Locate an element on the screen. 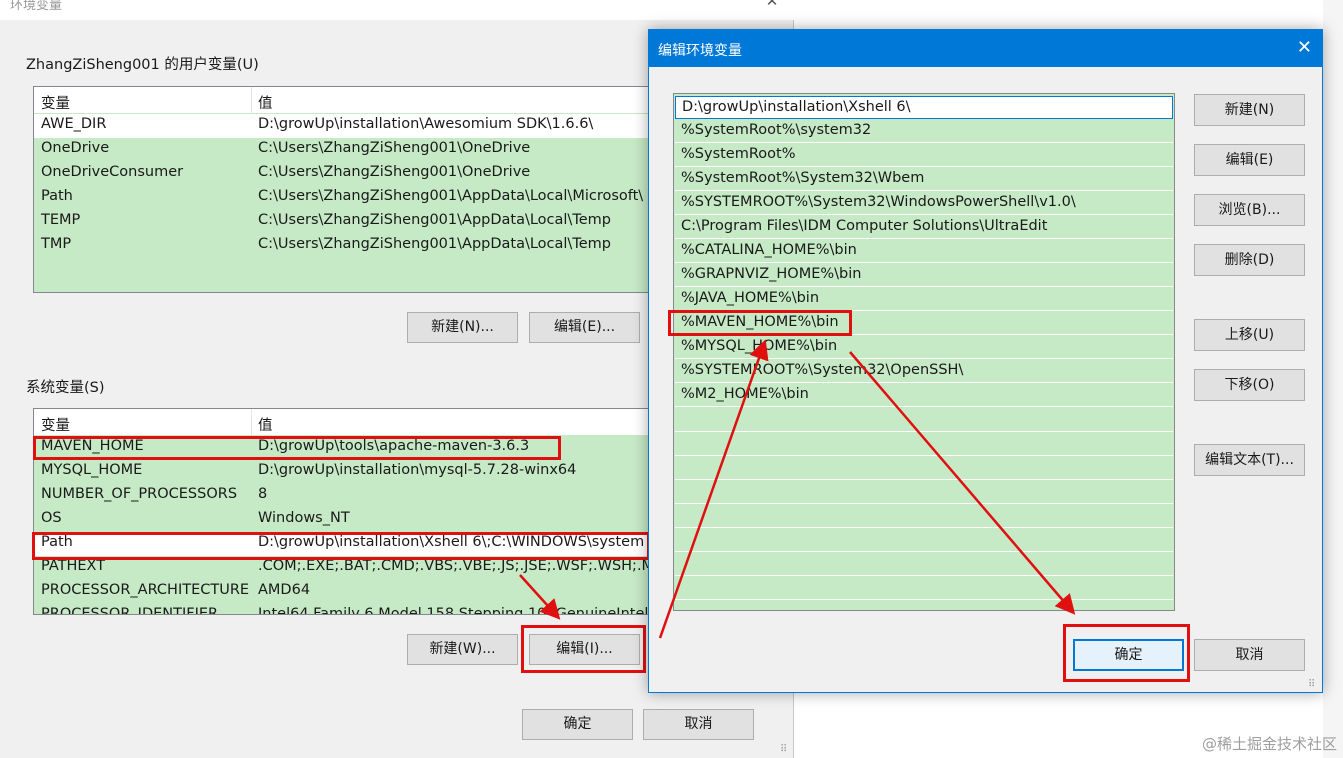  highlight-ok-button is located at coordinates (1126, 653).